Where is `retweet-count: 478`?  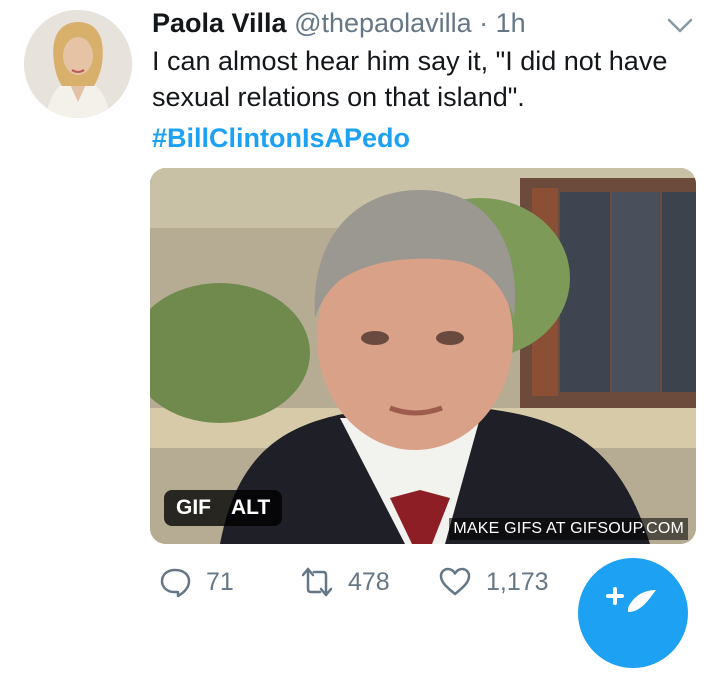
retweet-count: 478 is located at coordinates (369, 582).